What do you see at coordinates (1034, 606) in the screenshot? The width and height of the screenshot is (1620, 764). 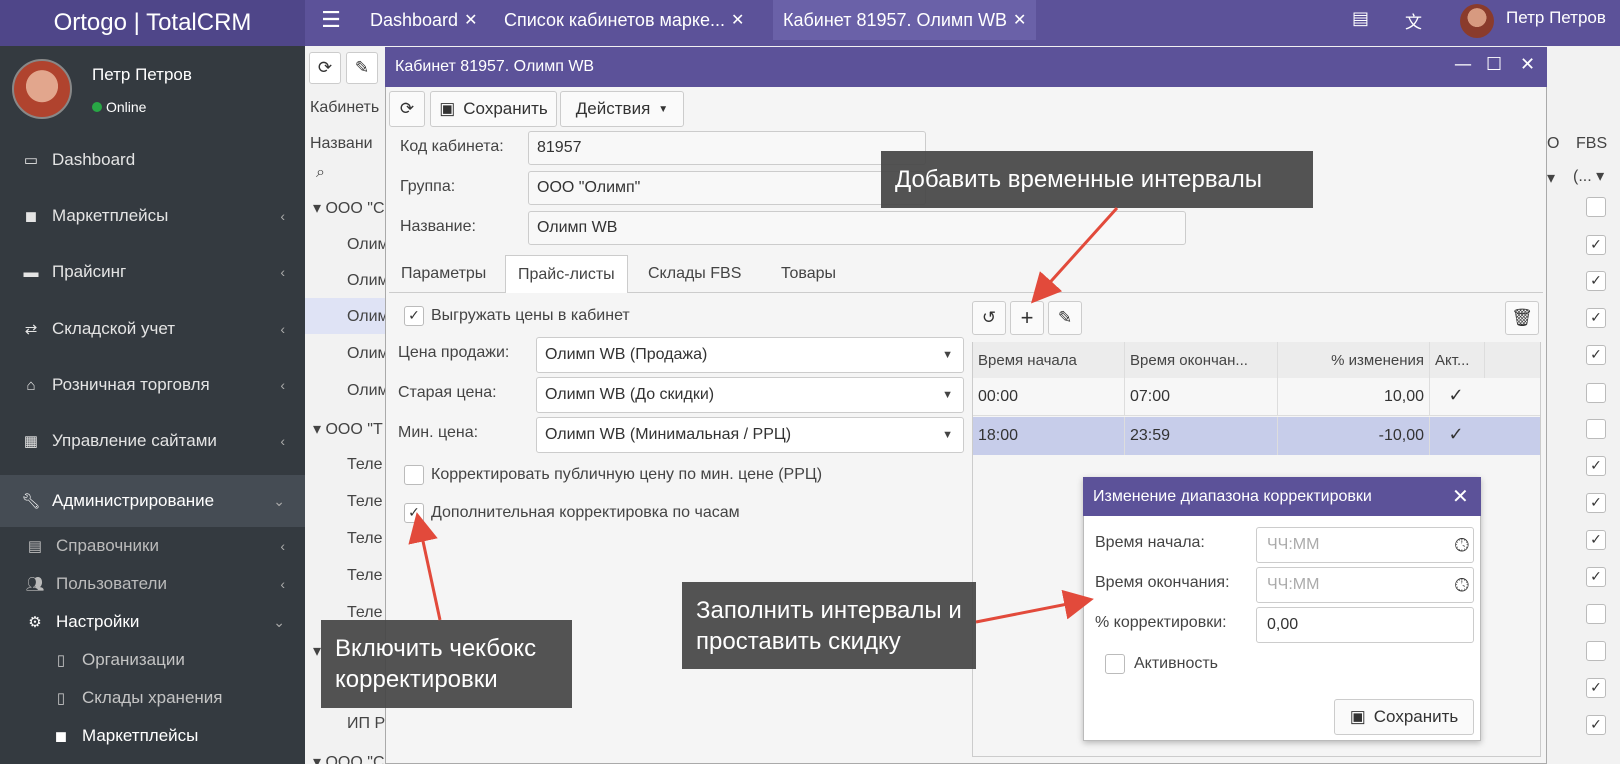 I see `arrow-to-dialog` at bounding box center [1034, 606].